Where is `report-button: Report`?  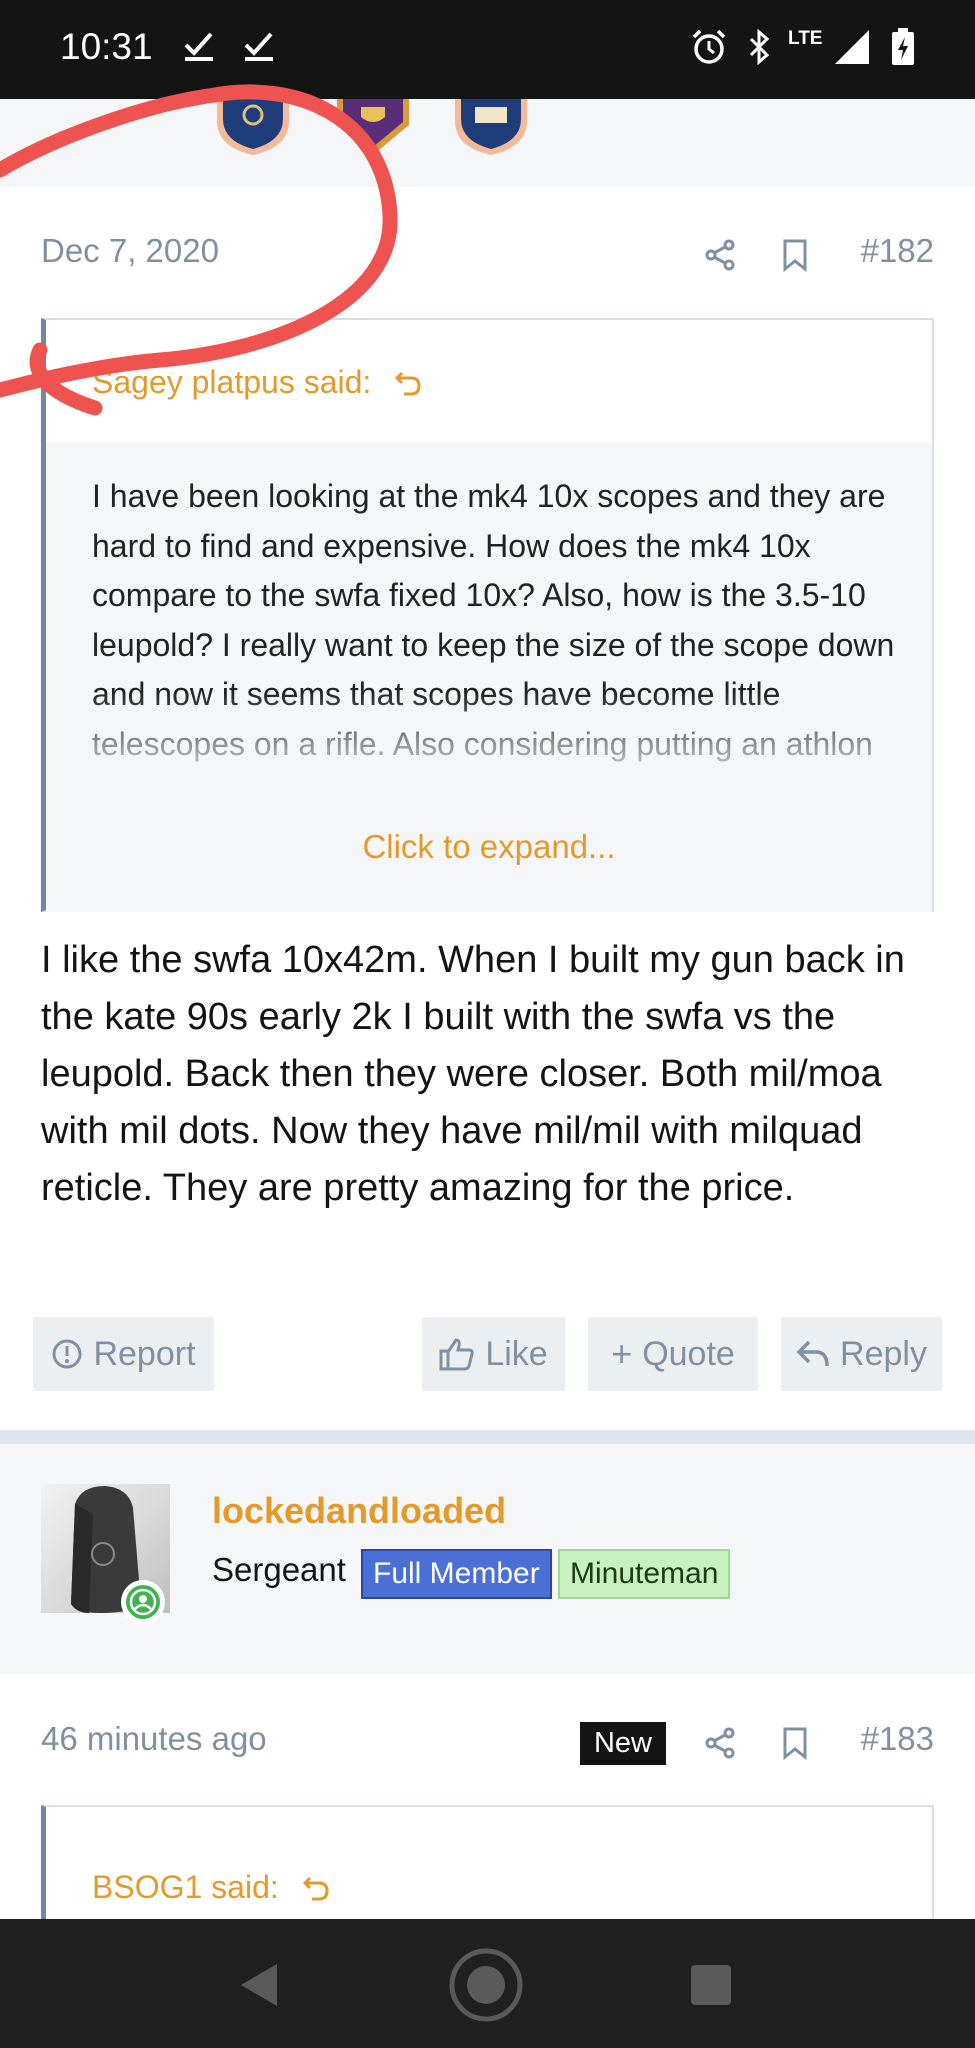 report-button: Report is located at coordinates (123, 1354).